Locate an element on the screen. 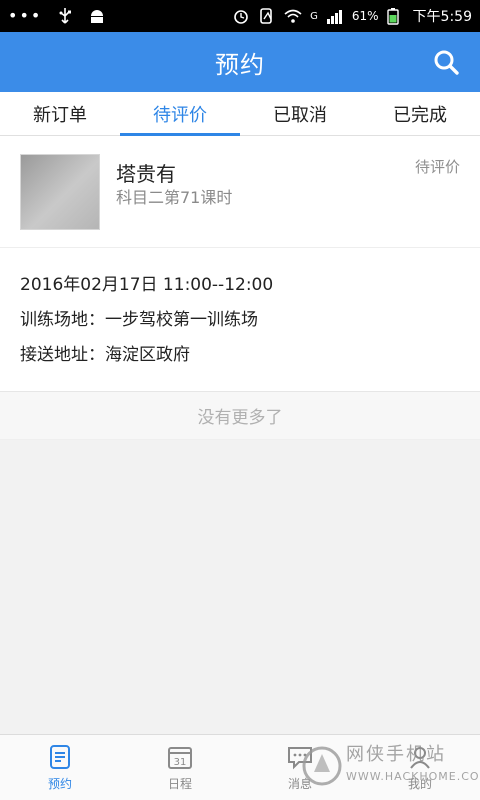  order-datetime: 2016年02月17日 11:00--12:00 is located at coordinates (147, 285).